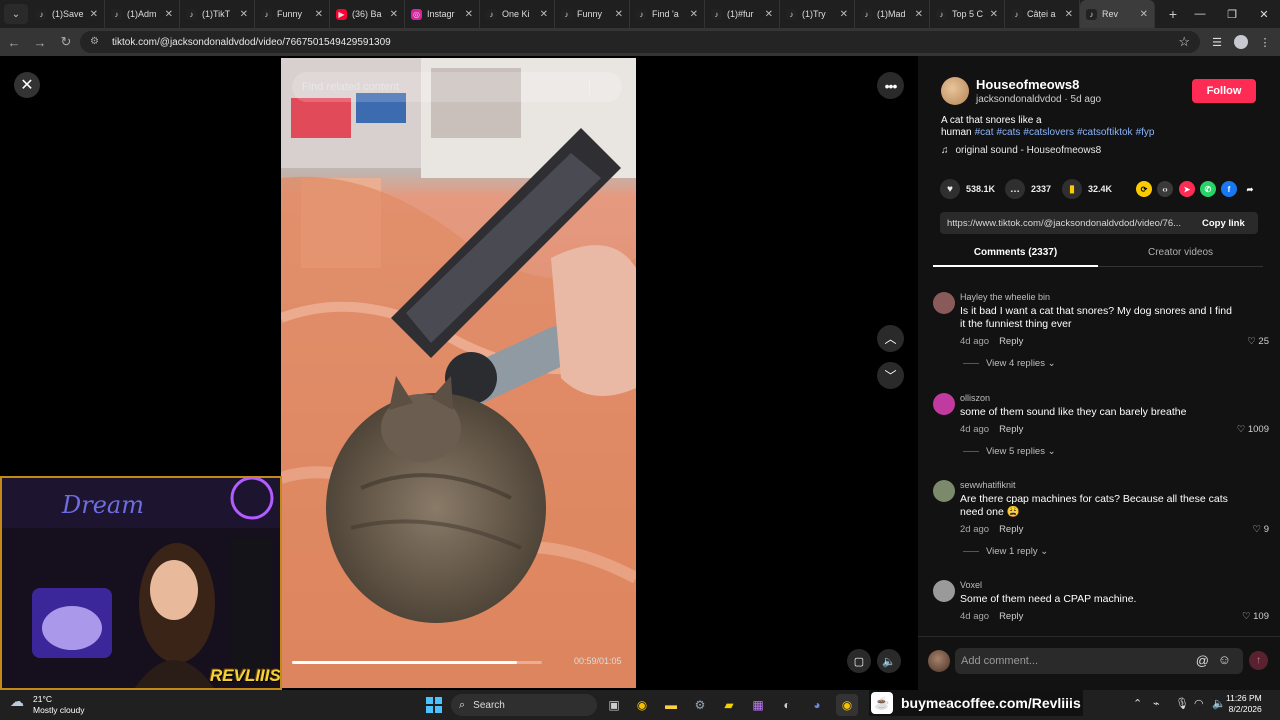 The width and height of the screenshot is (1280, 720). What do you see at coordinates (1255, 616) in the screenshot?
I see `comment-like-button: ♡ 109` at bounding box center [1255, 616].